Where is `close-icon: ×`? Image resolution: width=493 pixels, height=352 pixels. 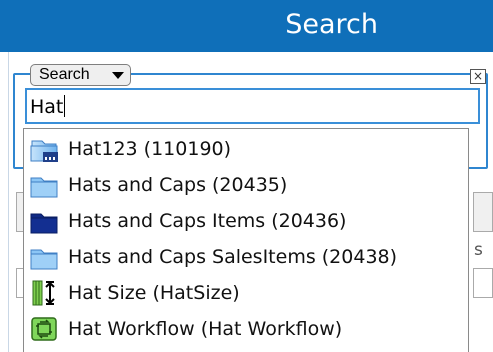 close-icon: × is located at coordinates (478, 76).